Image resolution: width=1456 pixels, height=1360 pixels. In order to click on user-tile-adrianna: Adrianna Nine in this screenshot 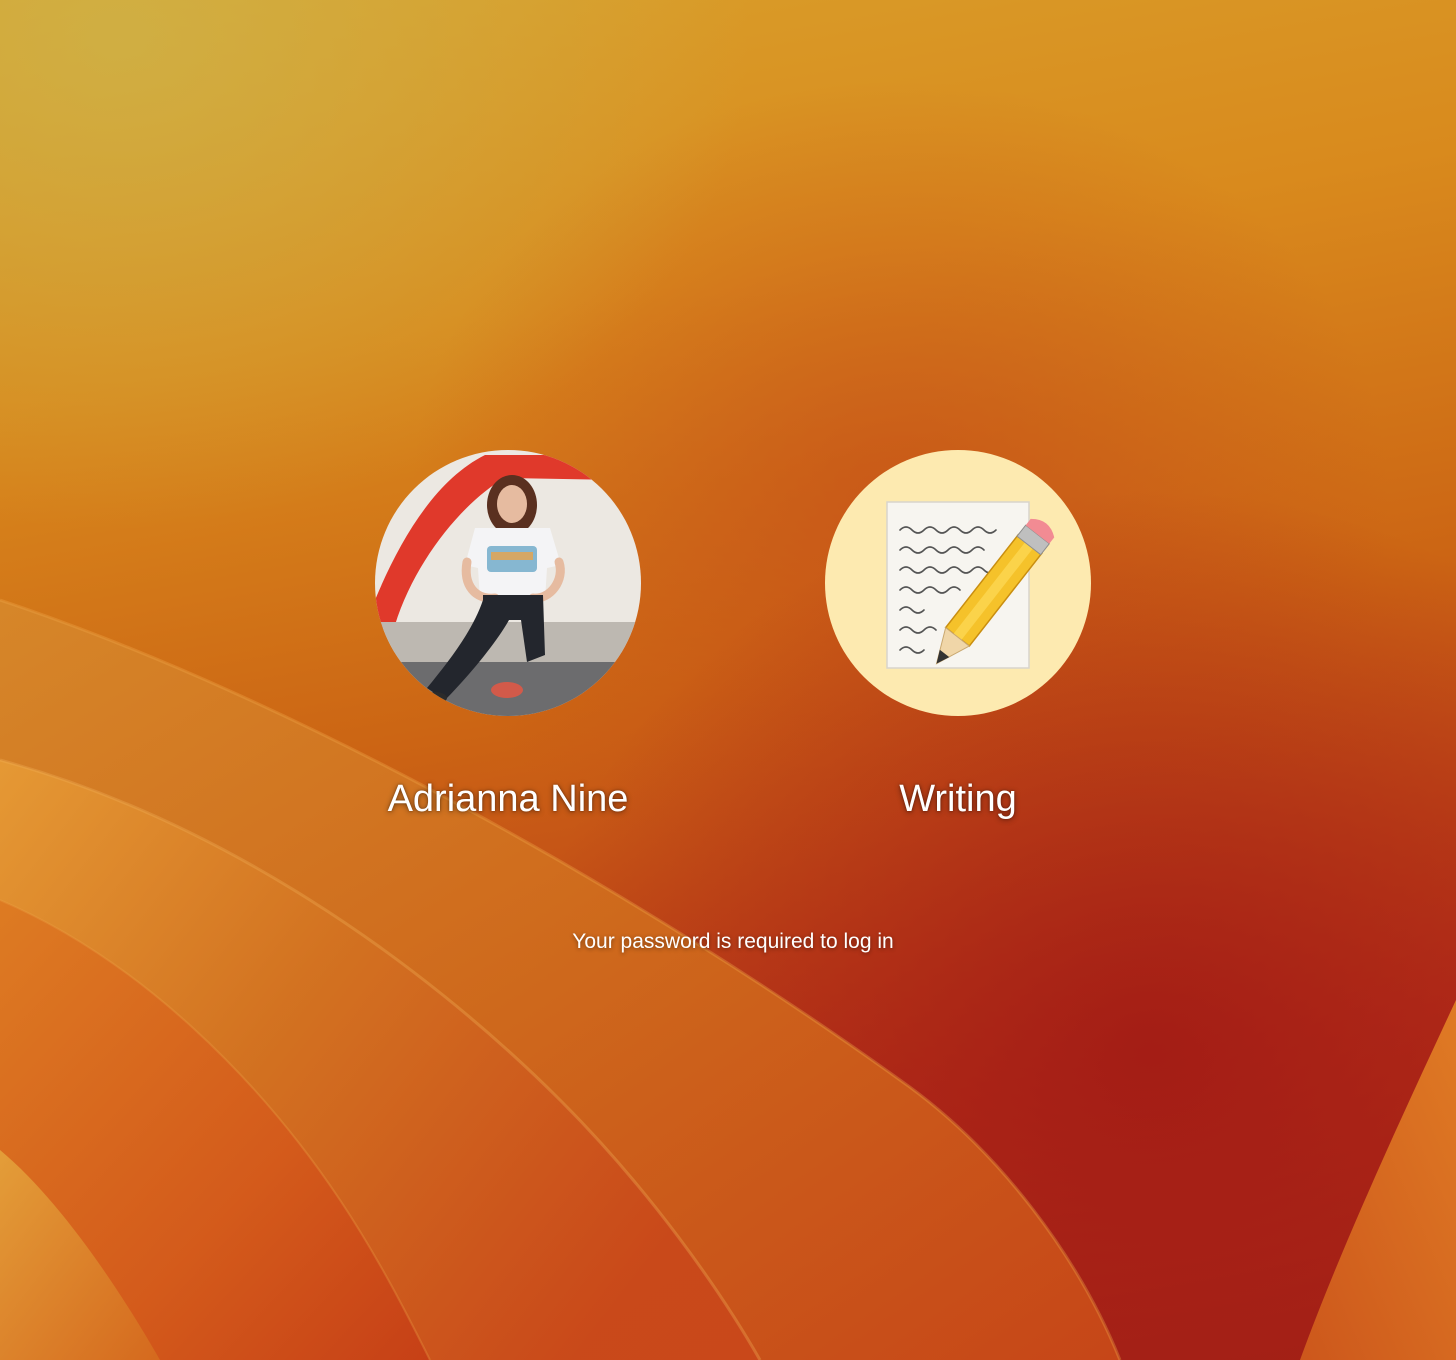, I will do `click(508, 636)`.